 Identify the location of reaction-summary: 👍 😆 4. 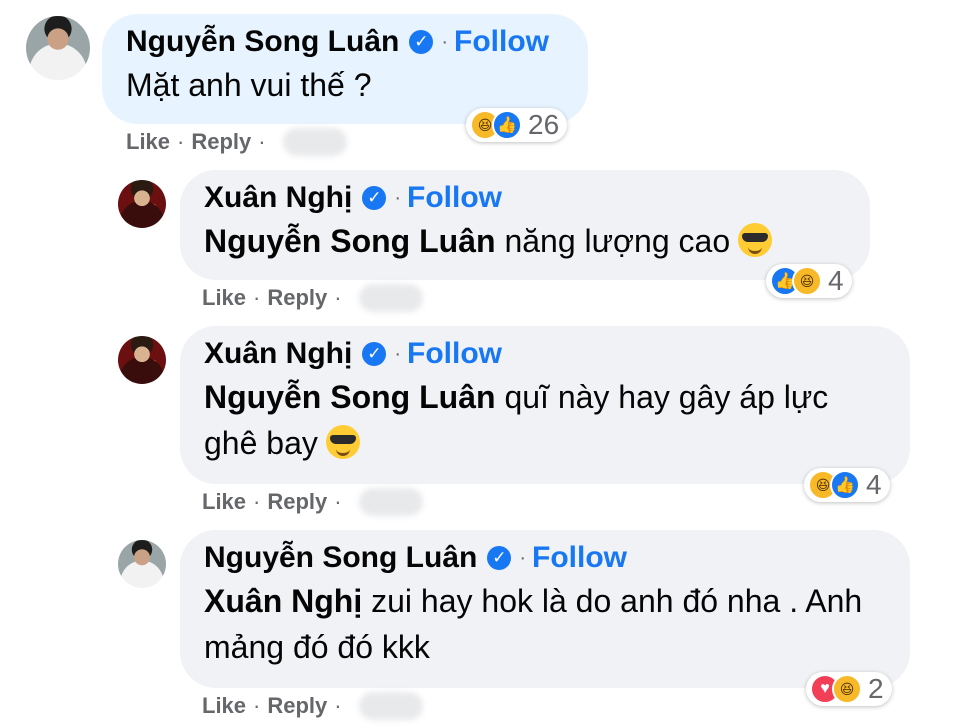
(809, 281).